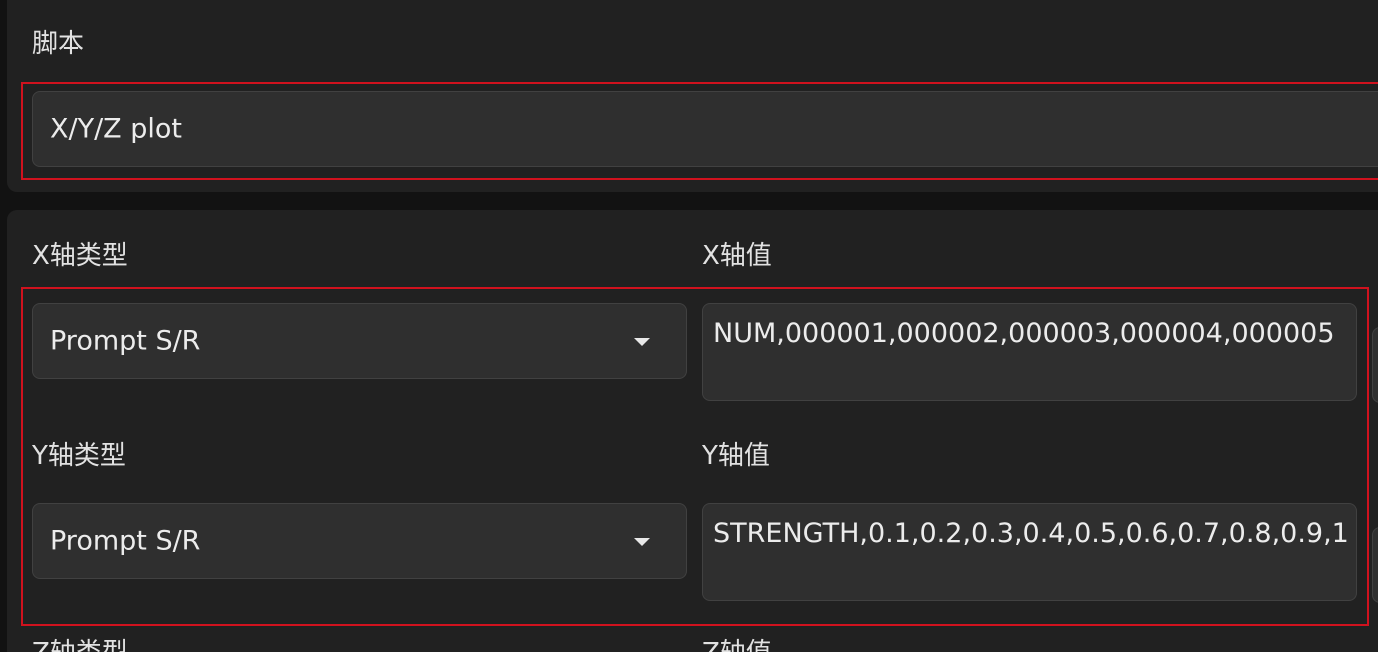  Describe the element at coordinates (1375, 565) in the screenshot. I see `y-axis-values-side-button` at that location.